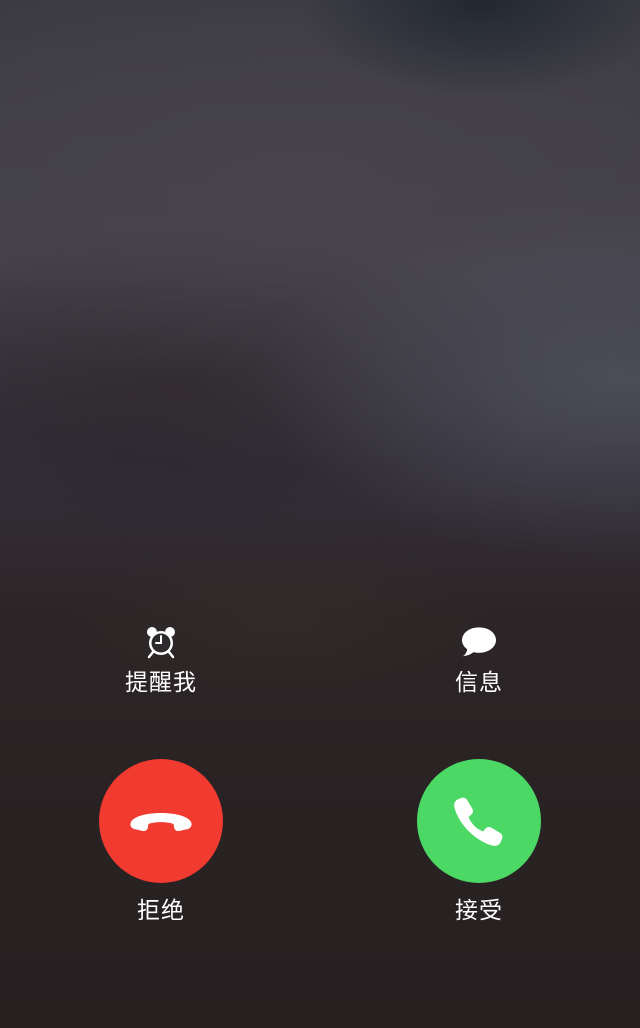 Image resolution: width=640 pixels, height=1028 pixels. I want to click on decline-circle, so click(161, 821).